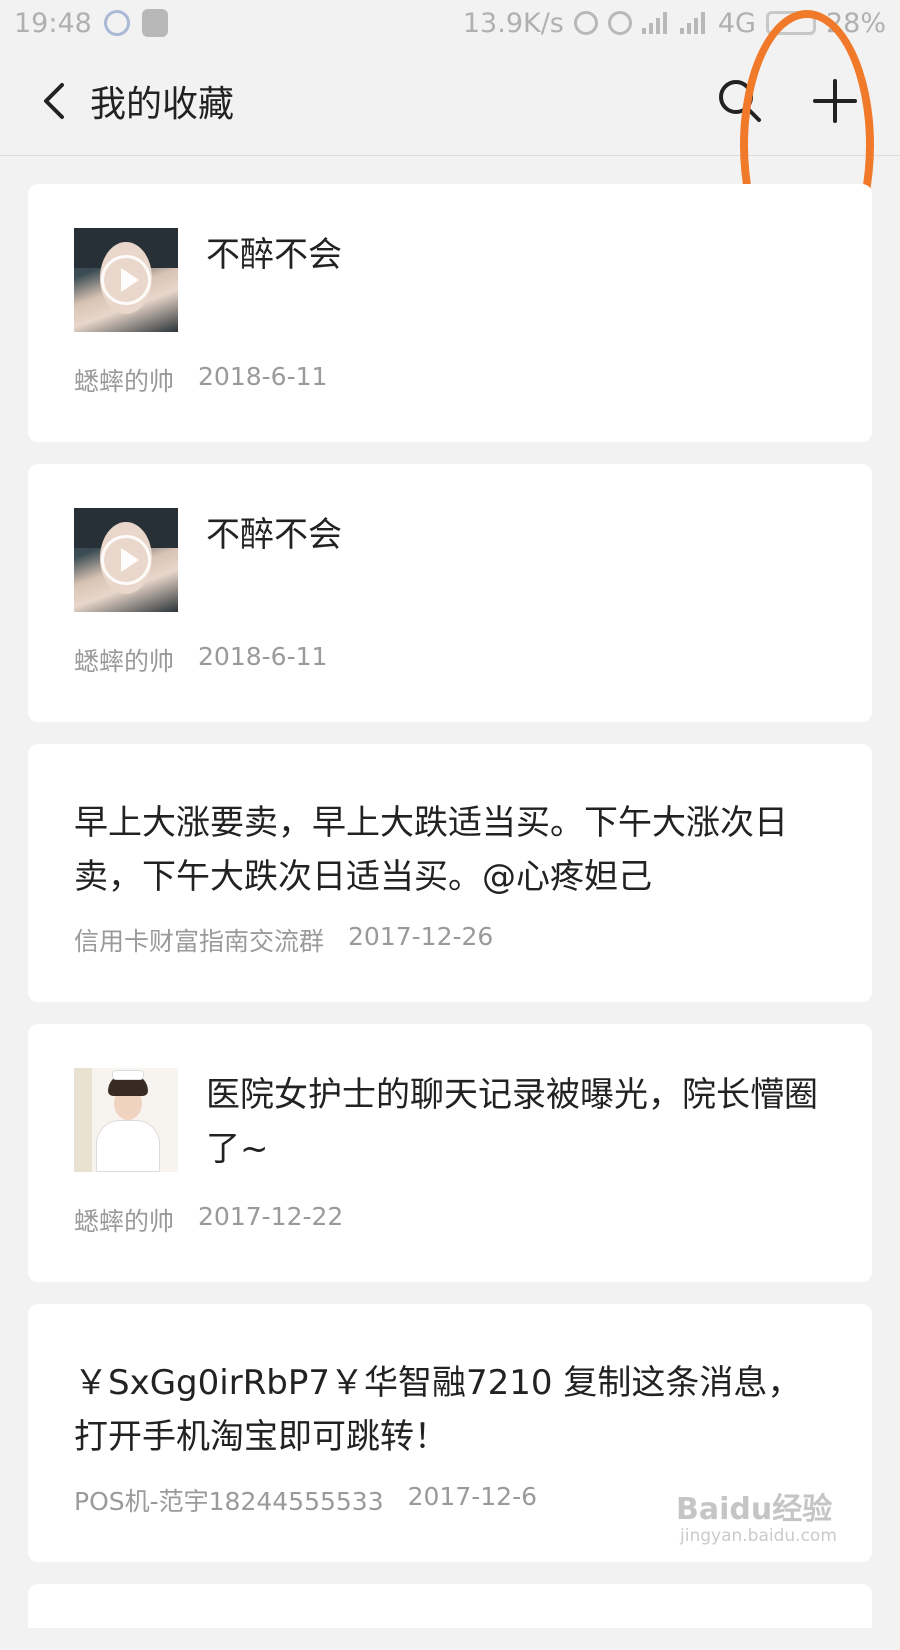  Describe the element at coordinates (431, 850) in the screenshot. I see `favorite-text: 早上大涨要卖，早上大跌适当买。下午大涨次日卖，下午大跌次日适当买。@心疼妲己` at that location.